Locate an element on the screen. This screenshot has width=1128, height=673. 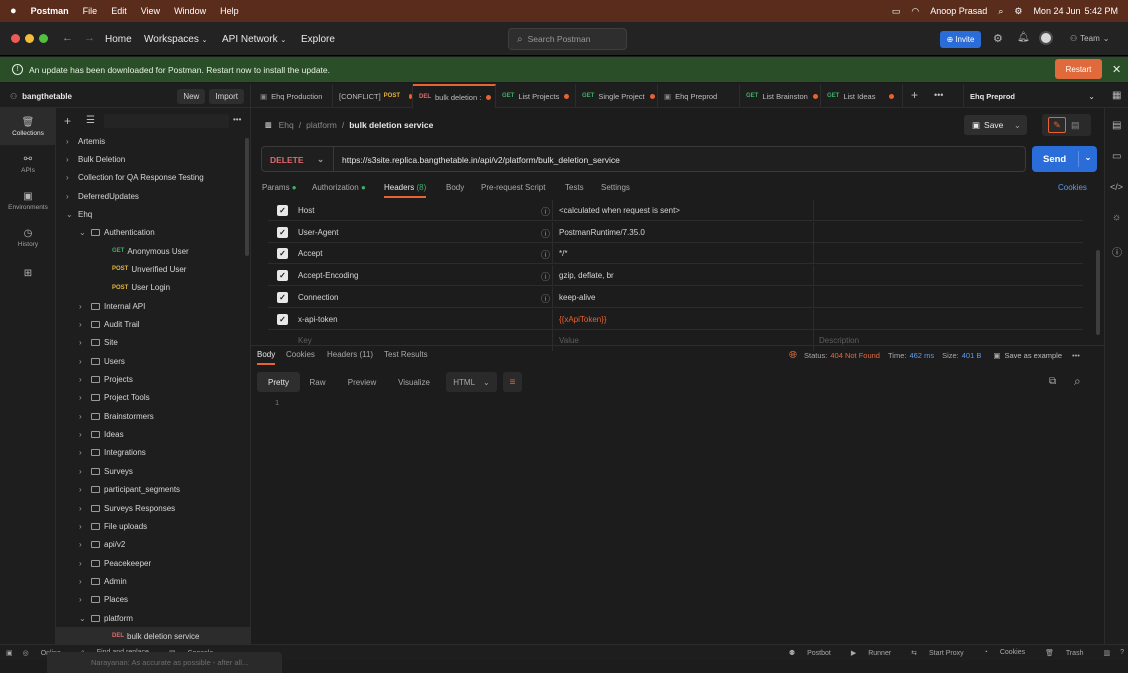
headers-scrollbar is located at coordinates (1098, 292).